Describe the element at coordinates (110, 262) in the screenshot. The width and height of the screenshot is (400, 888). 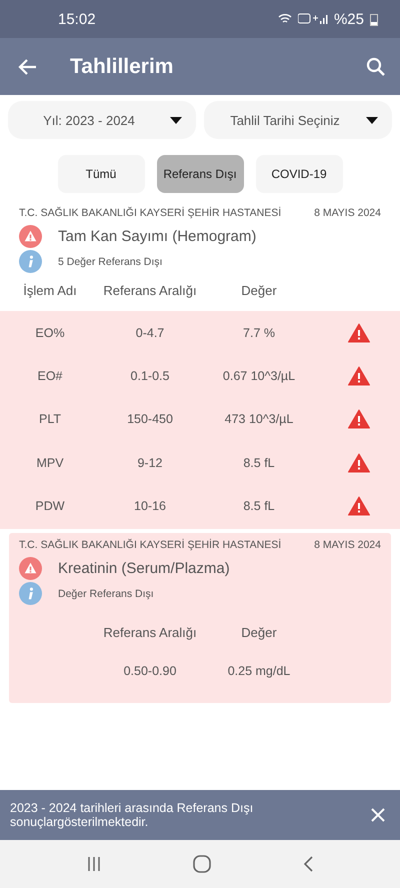
I see `out-of-range-note: 5 Değer Referans Dışı` at that location.